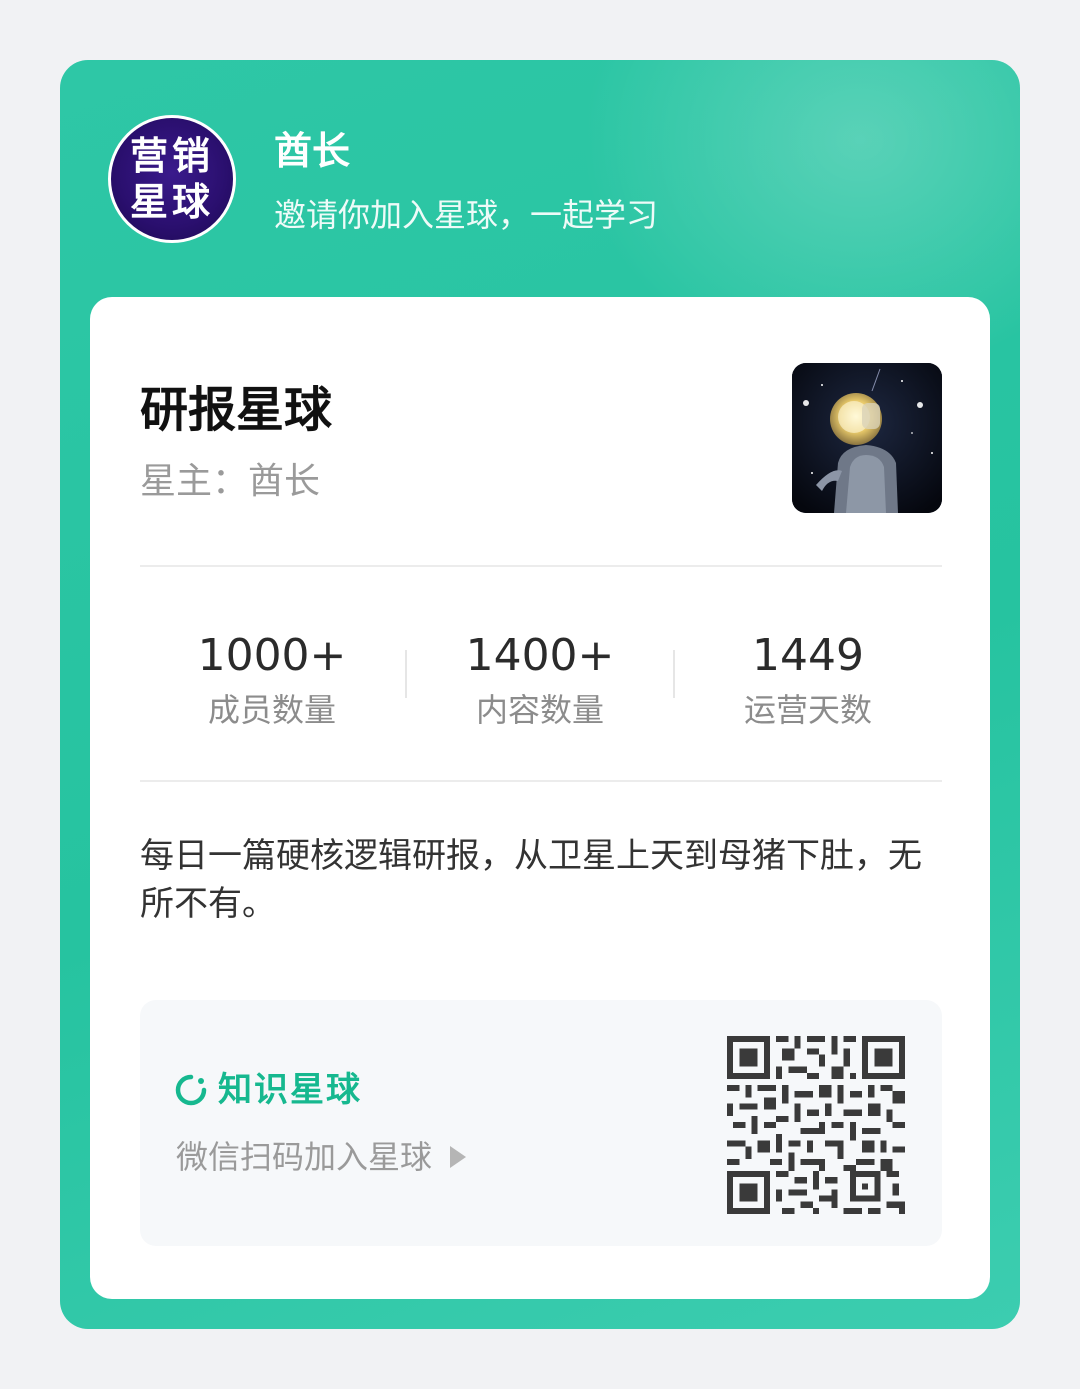 This screenshot has width=1080, height=1389. What do you see at coordinates (191, 1090) in the screenshot?
I see `zsxq-logo-icon` at bounding box center [191, 1090].